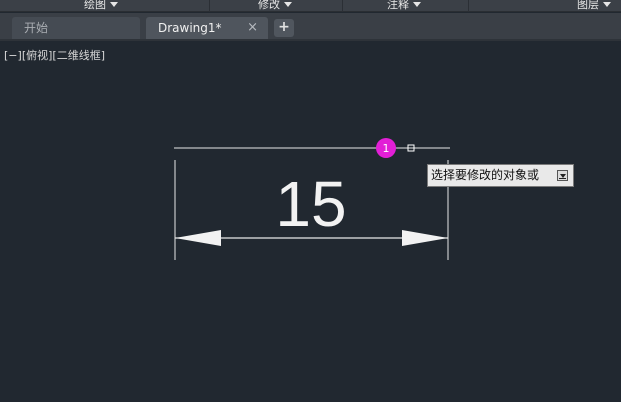  Describe the element at coordinates (37, 55) in the screenshot. I see `viewport-view: [俯视]` at that location.